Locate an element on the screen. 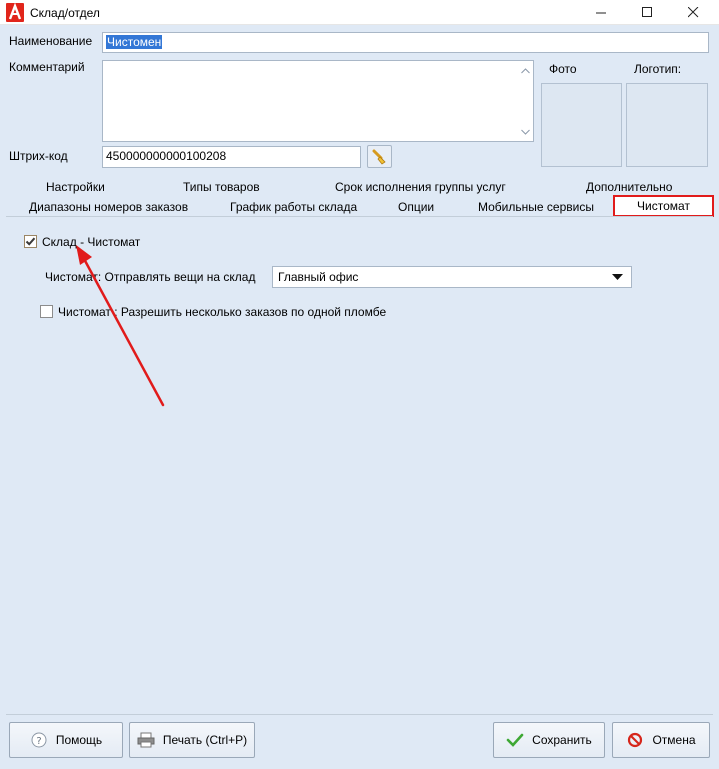 This screenshot has height=769, width=719. close-button is located at coordinates (693, 12).